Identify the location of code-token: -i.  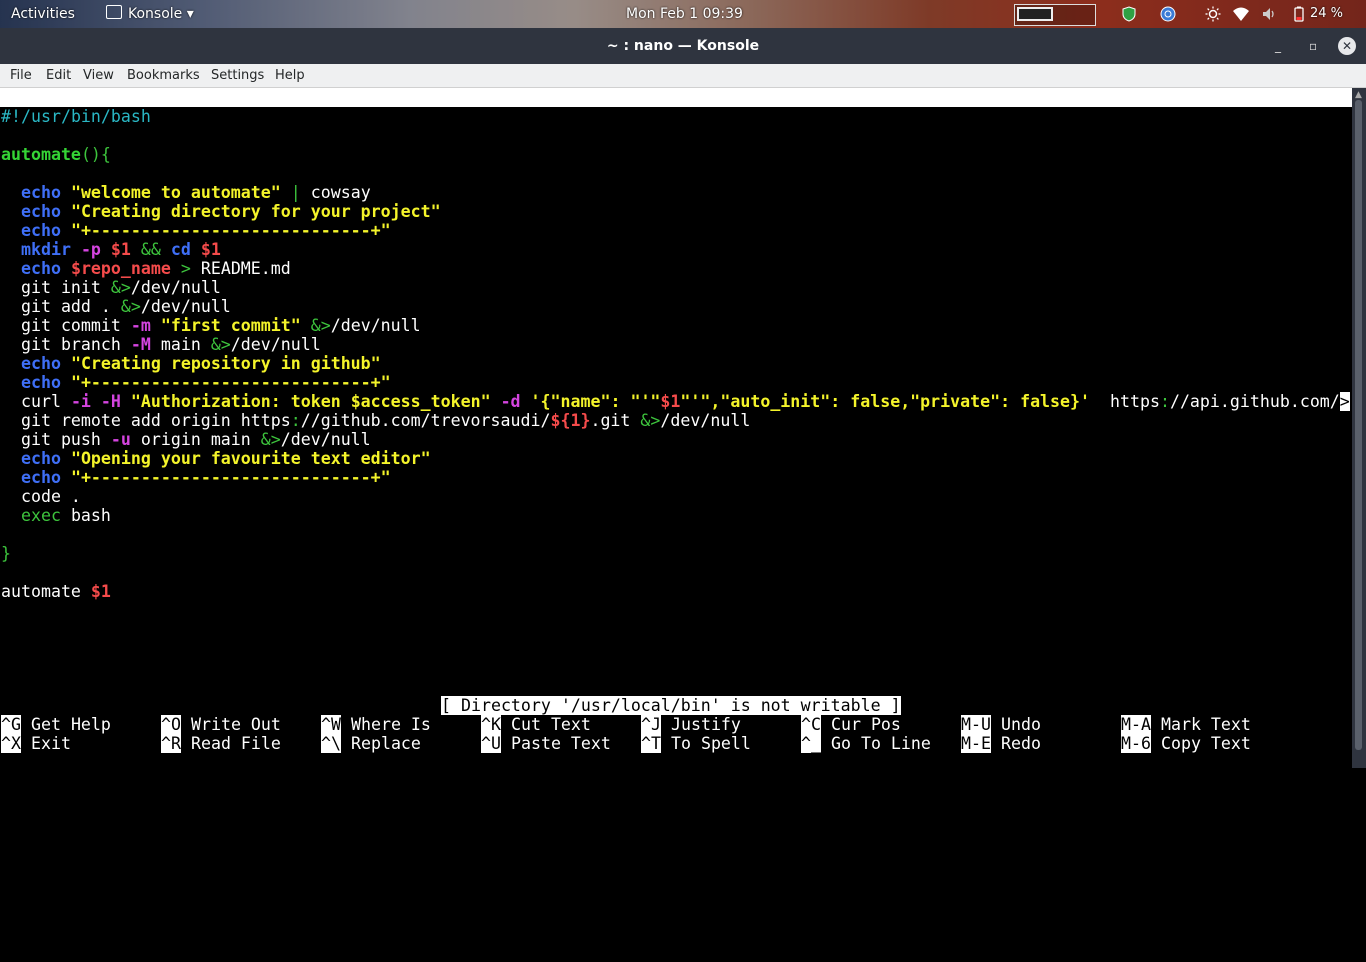
(80, 401).